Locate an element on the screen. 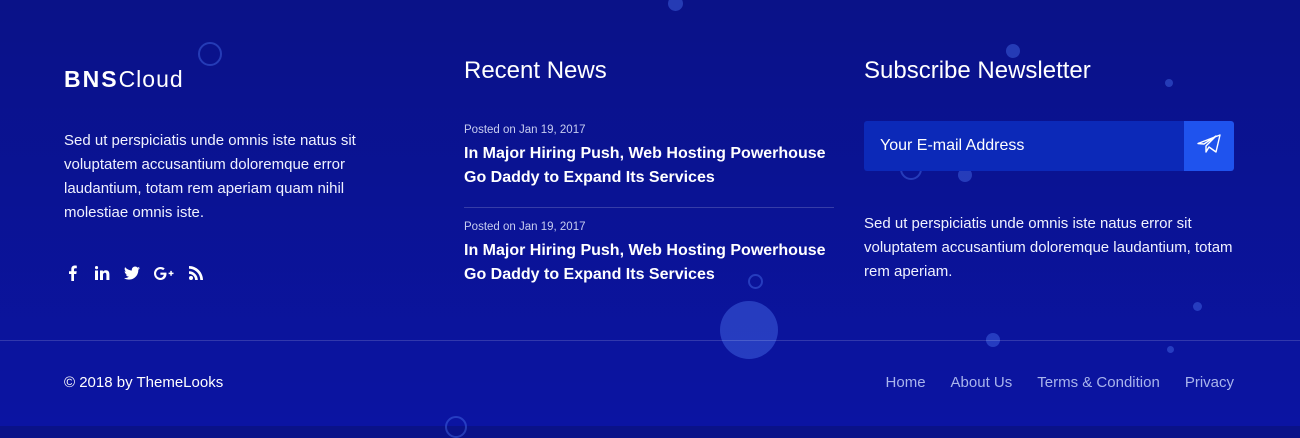 This screenshot has width=1300, height=438. logo: BNSCloud is located at coordinates (124, 79).